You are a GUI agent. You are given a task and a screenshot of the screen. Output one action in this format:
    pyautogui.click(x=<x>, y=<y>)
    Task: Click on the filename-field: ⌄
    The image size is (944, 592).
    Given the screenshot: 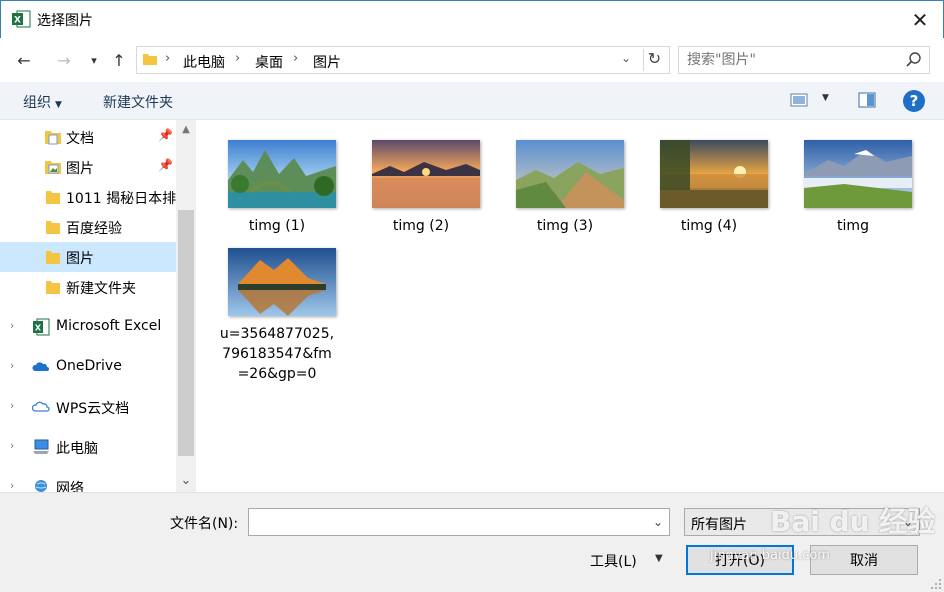 What is the action you would take?
    pyautogui.click(x=459, y=522)
    